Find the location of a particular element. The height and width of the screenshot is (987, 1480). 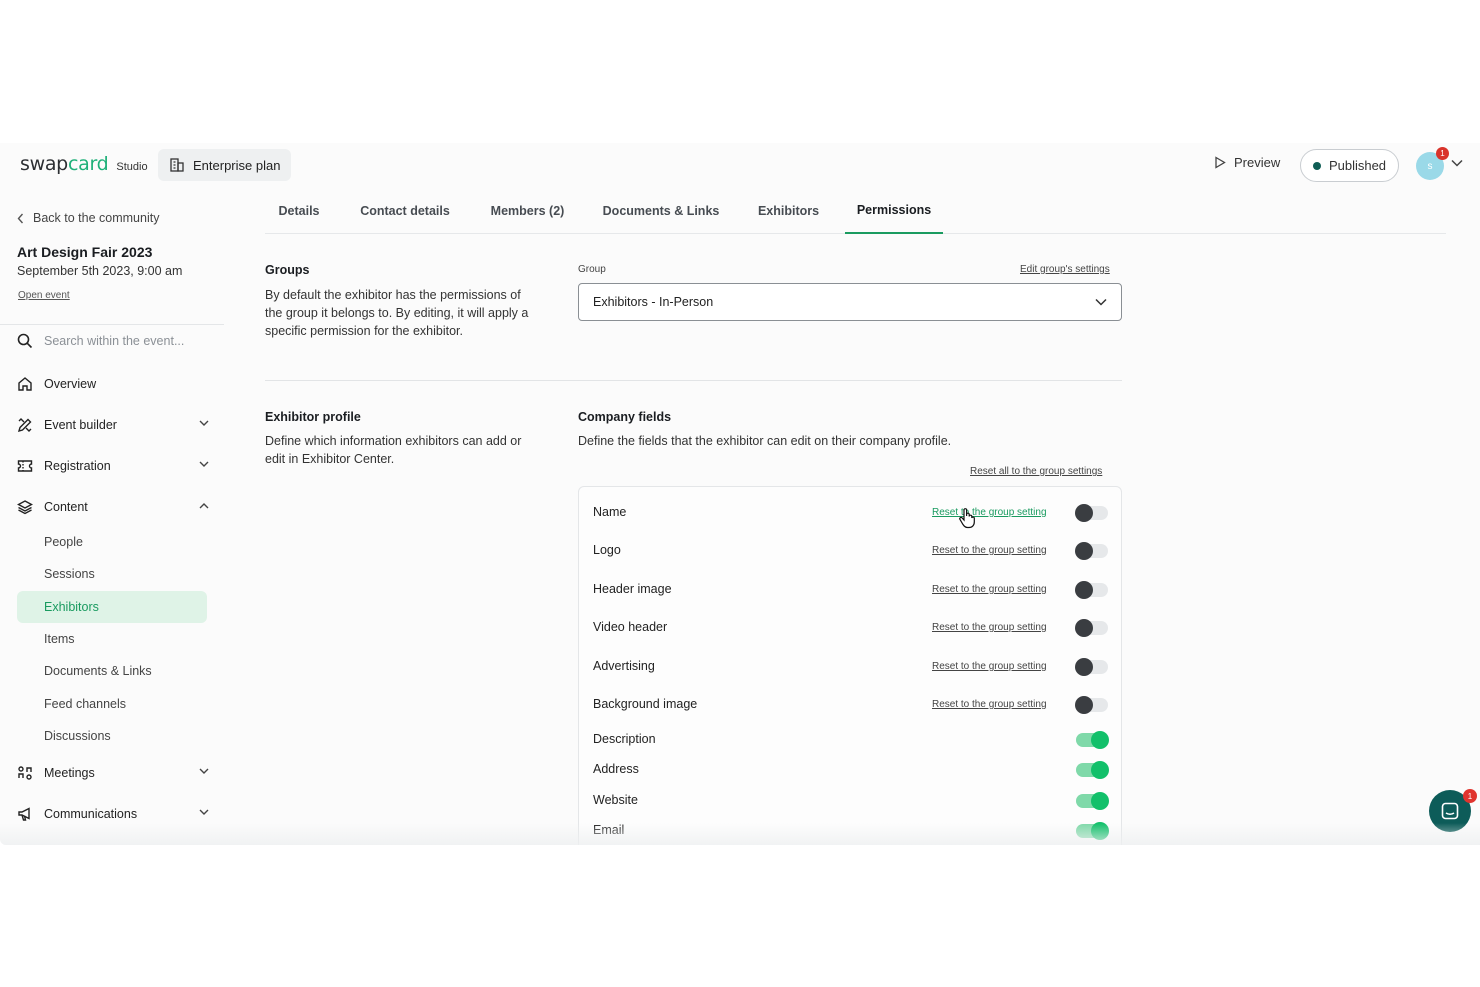

field-name: Email is located at coordinates (609, 830).